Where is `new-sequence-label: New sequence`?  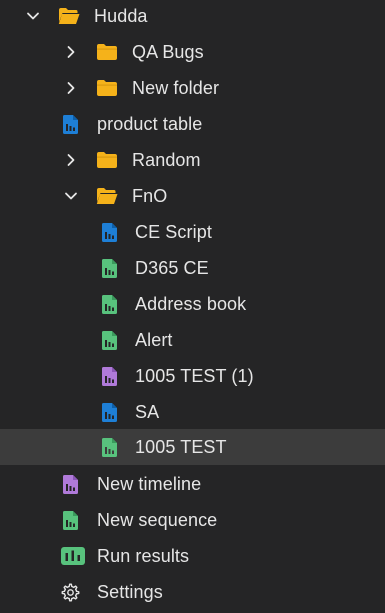
new-sequence-label: New sequence is located at coordinates (157, 519).